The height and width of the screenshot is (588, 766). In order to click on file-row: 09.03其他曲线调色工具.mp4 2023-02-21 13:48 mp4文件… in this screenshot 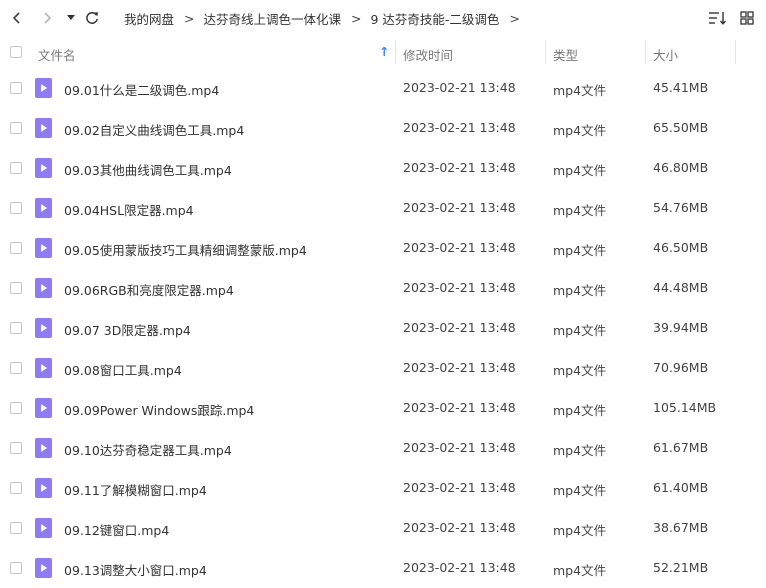, I will do `click(383, 168)`.